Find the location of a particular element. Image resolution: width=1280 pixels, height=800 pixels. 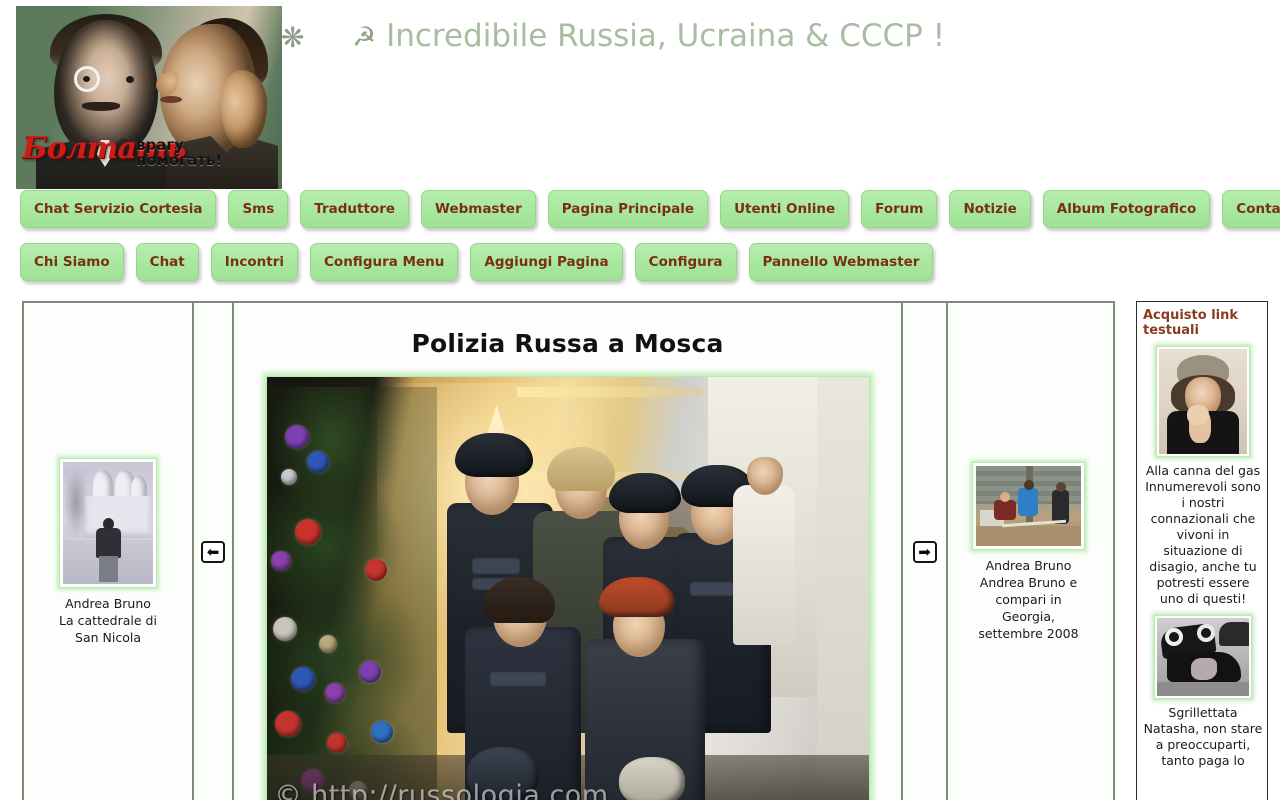

ad-2-frame is located at coordinates (1203, 657).